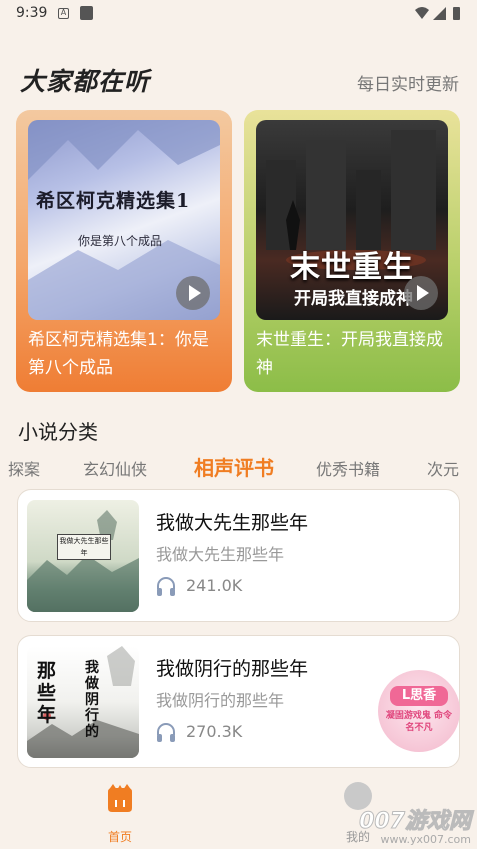 The height and width of the screenshot is (849, 477). I want to click on tab-detective: 探案, so click(24, 468).